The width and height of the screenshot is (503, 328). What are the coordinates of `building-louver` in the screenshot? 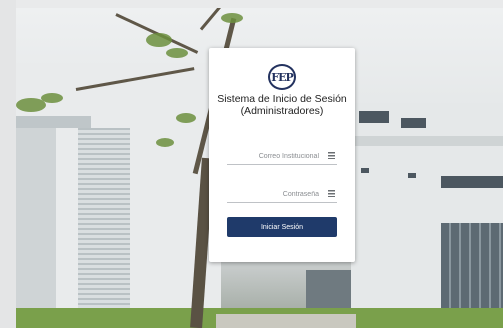 It's located at (104, 218).